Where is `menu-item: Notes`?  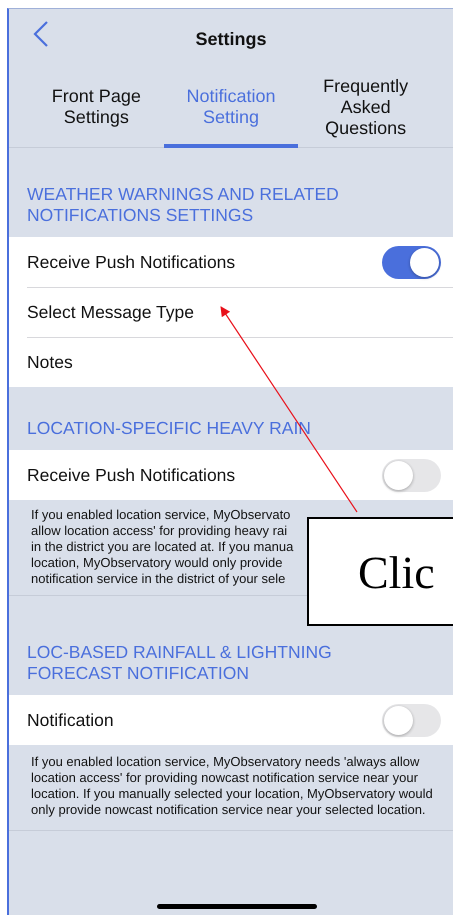
menu-item: Notes is located at coordinates (50, 362).